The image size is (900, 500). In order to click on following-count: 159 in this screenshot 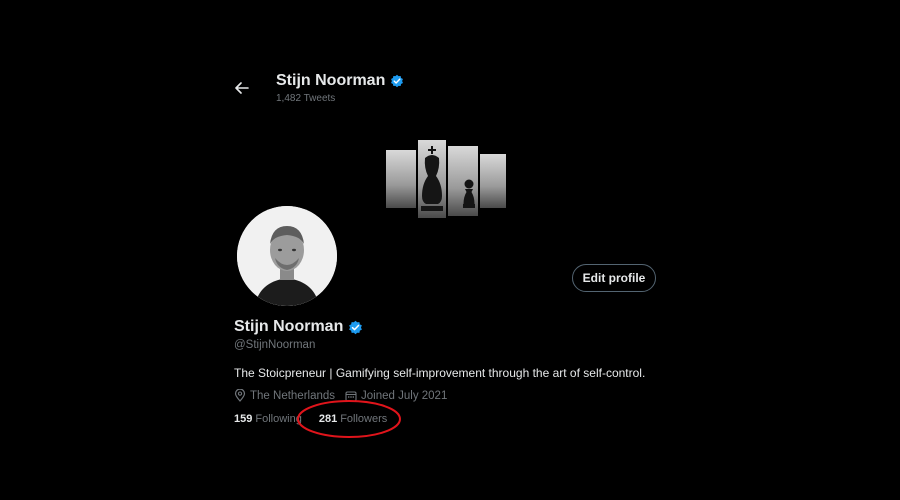, I will do `click(243, 419)`.